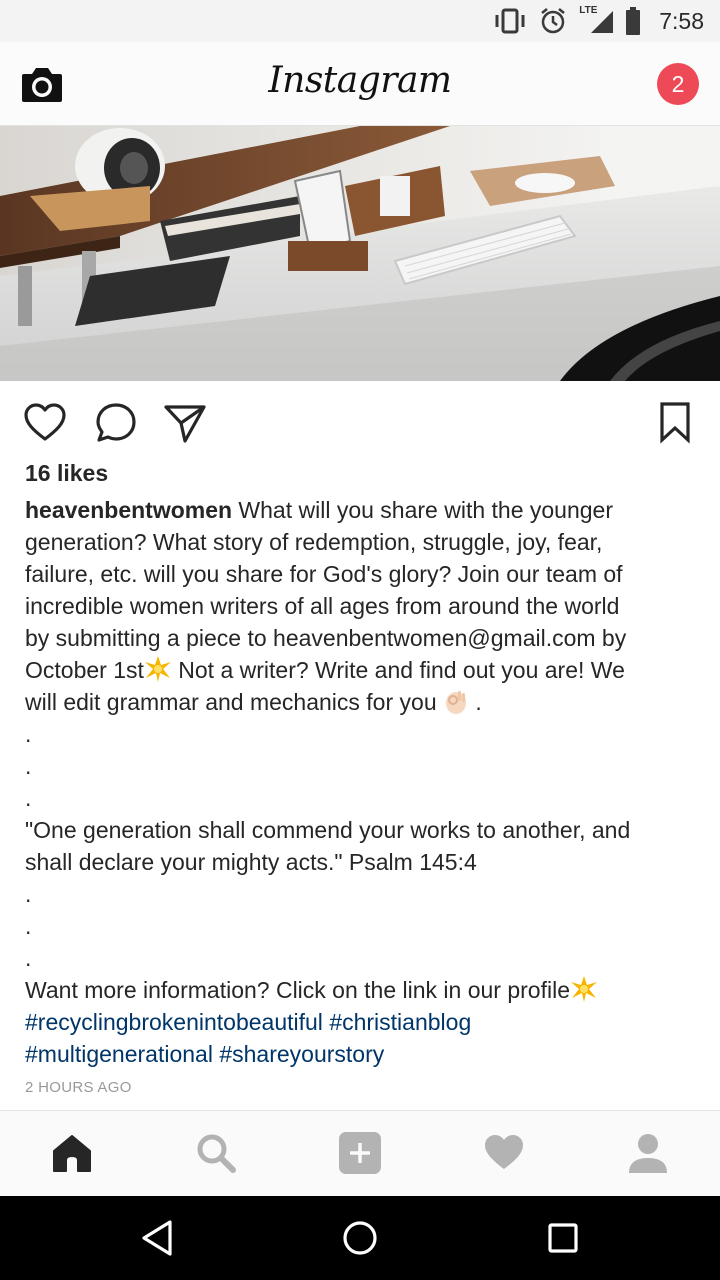 Image resolution: width=720 pixels, height=1280 pixels. What do you see at coordinates (504, 1153) in the screenshot?
I see `activity-heart-icon` at bounding box center [504, 1153].